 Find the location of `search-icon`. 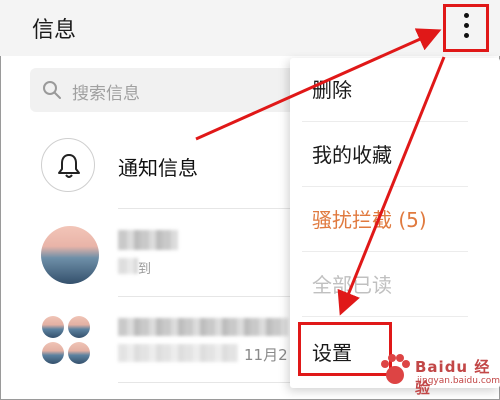

search-icon is located at coordinates (52, 90).